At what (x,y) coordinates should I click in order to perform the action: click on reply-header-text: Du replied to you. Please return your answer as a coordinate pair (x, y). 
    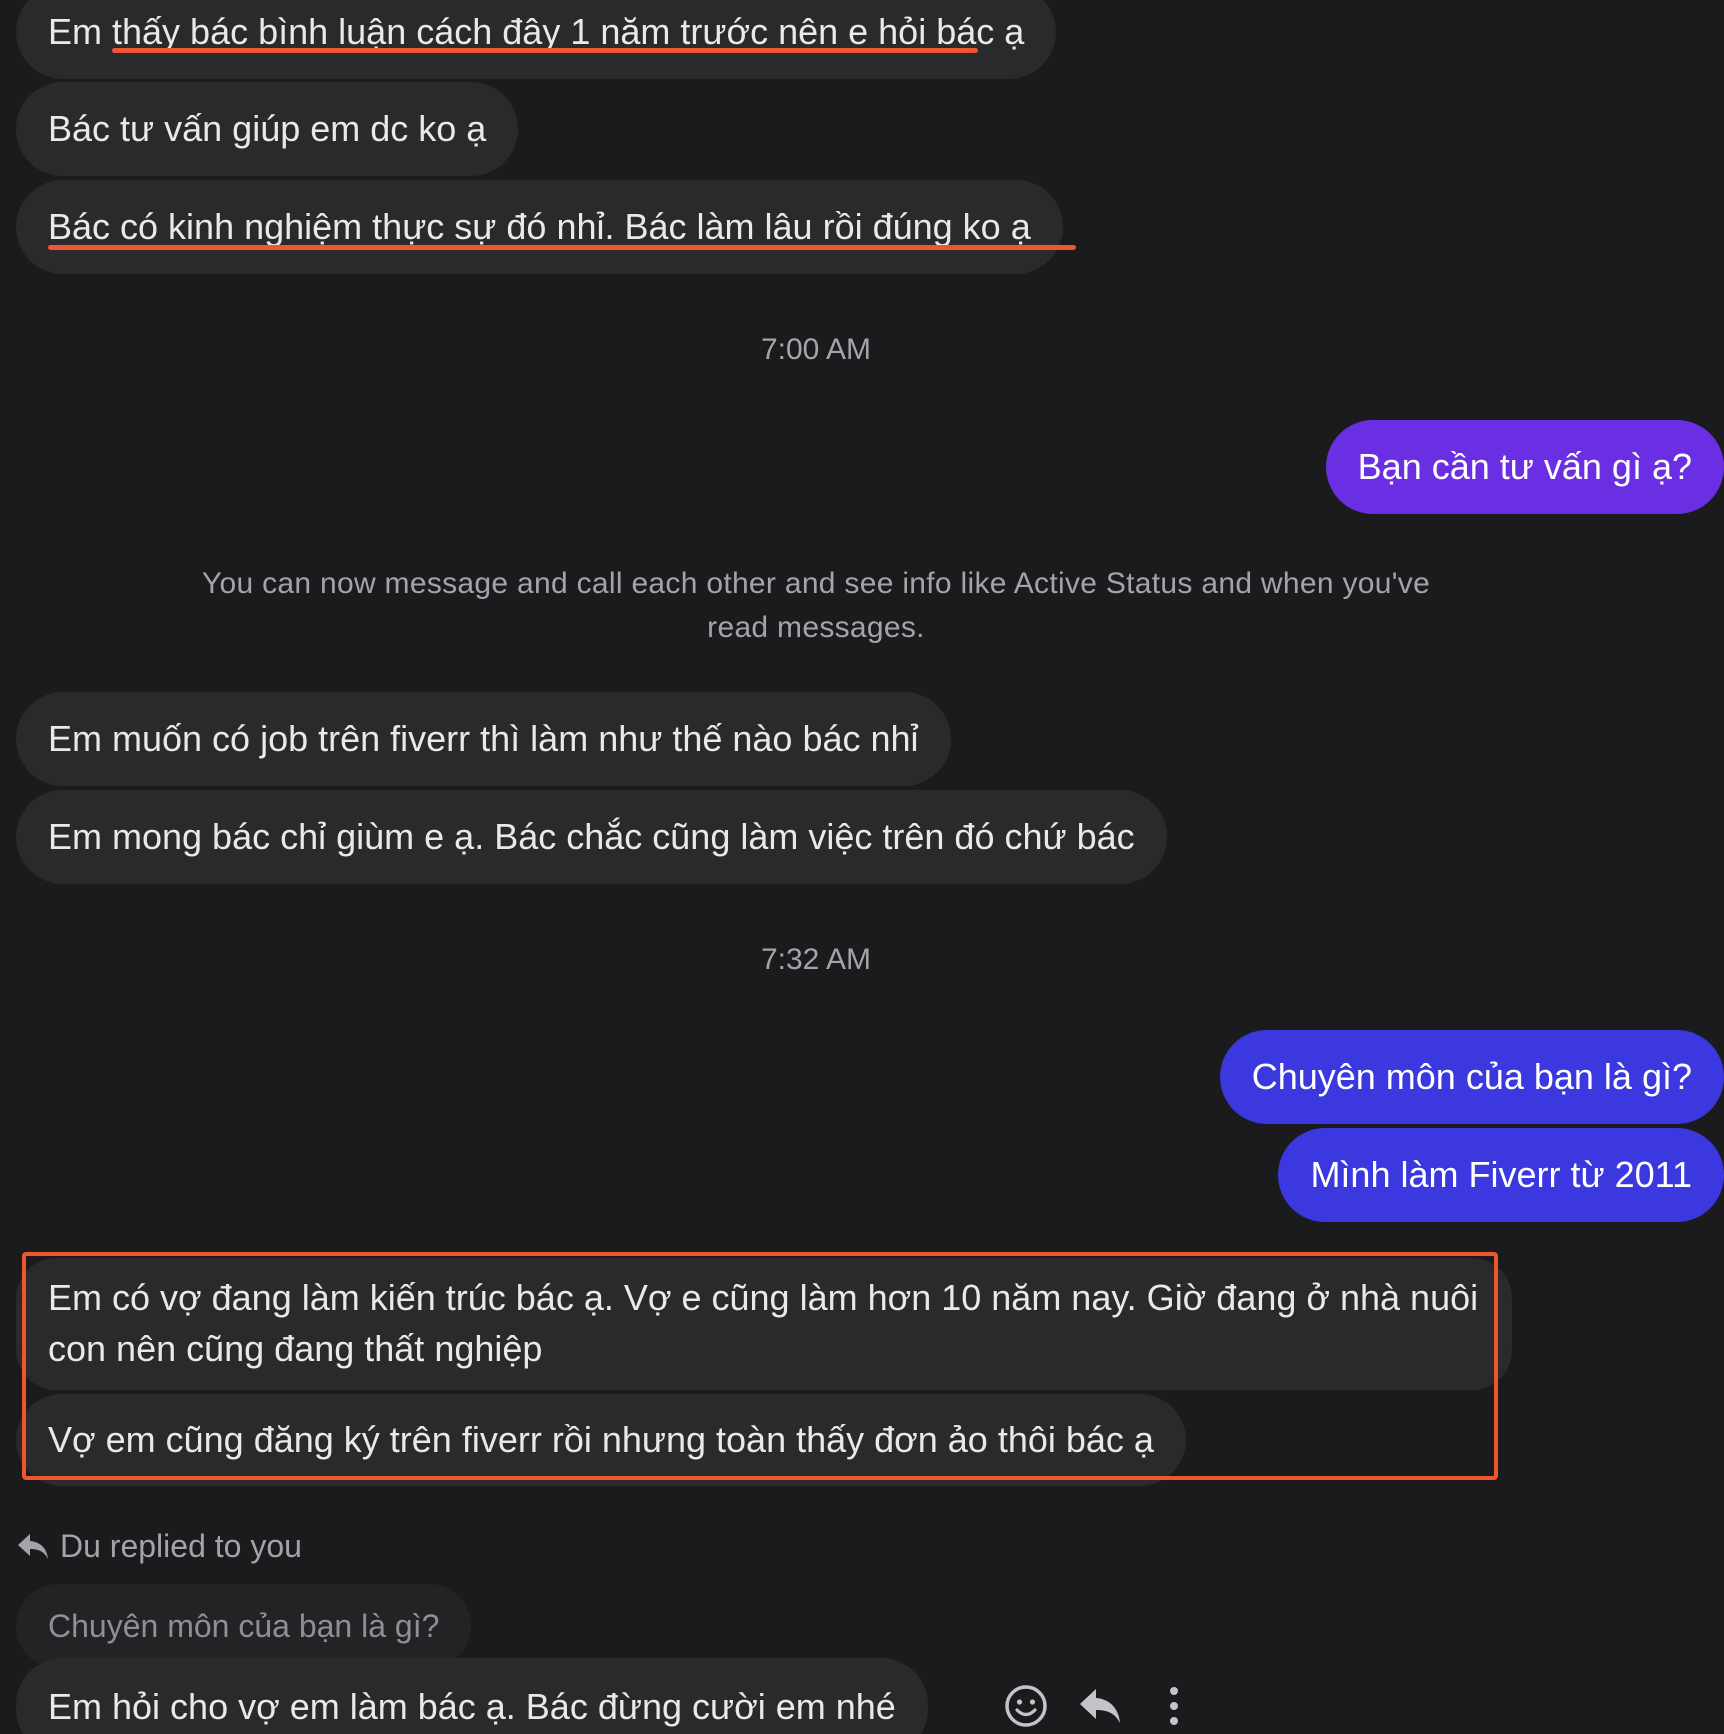
    Looking at the image, I should click on (181, 1546).